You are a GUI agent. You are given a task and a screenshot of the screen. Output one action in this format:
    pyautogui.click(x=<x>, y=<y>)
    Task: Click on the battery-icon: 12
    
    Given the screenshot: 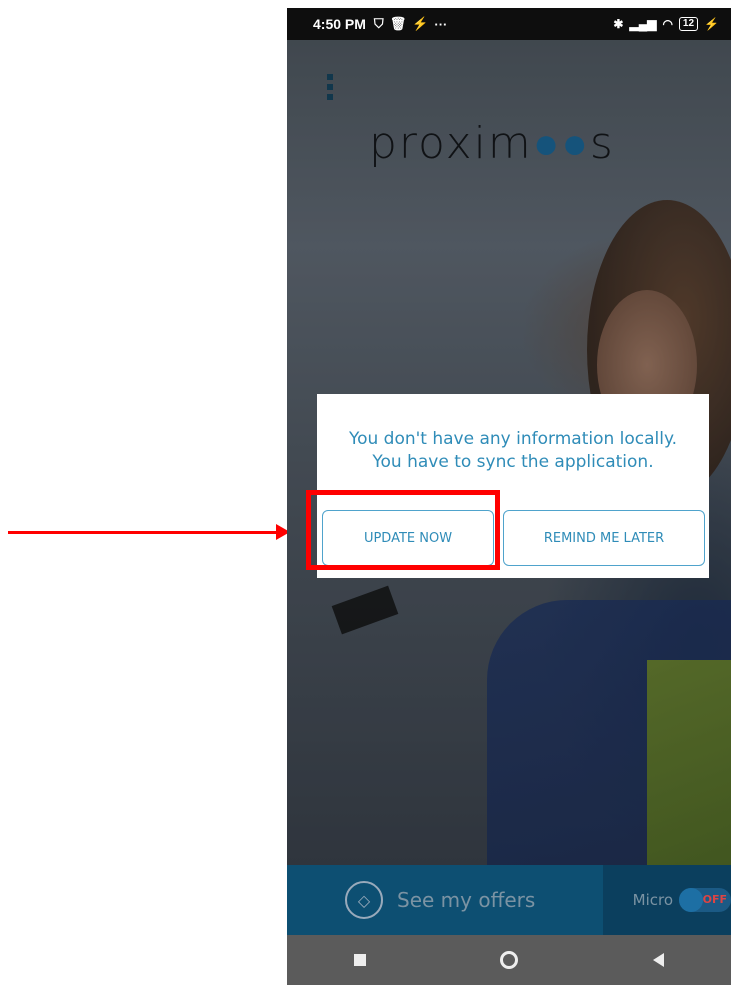 What is the action you would take?
    pyautogui.click(x=688, y=24)
    